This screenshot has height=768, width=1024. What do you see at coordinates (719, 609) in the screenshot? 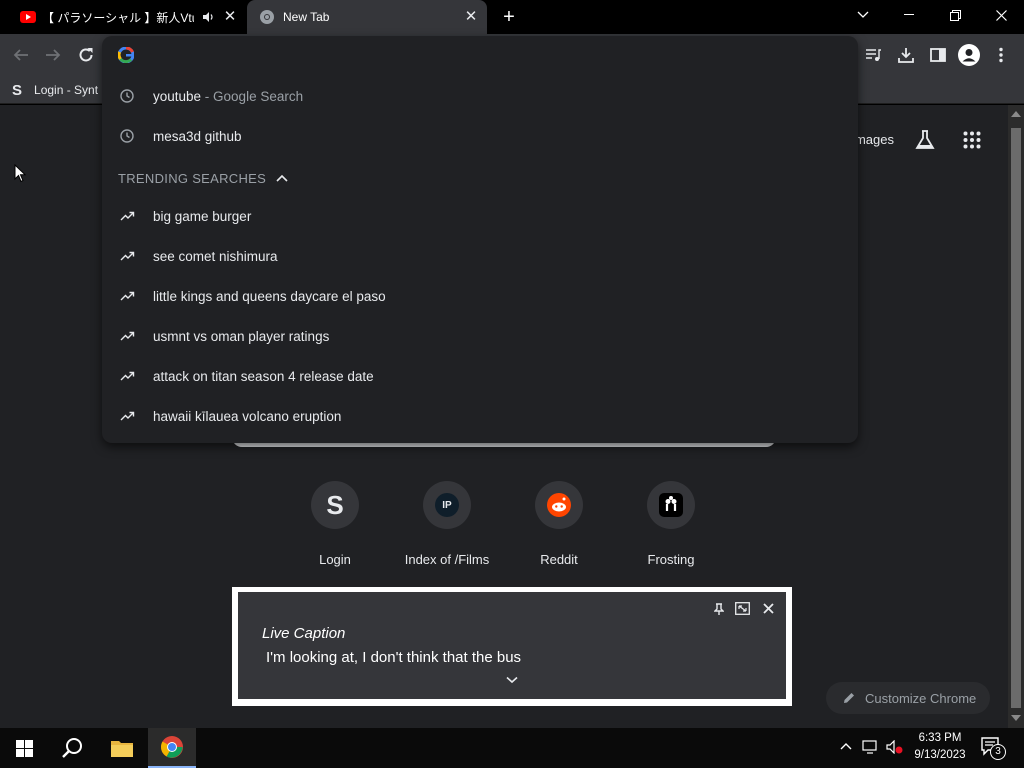
I see `pin-icon` at bounding box center [719, 609].